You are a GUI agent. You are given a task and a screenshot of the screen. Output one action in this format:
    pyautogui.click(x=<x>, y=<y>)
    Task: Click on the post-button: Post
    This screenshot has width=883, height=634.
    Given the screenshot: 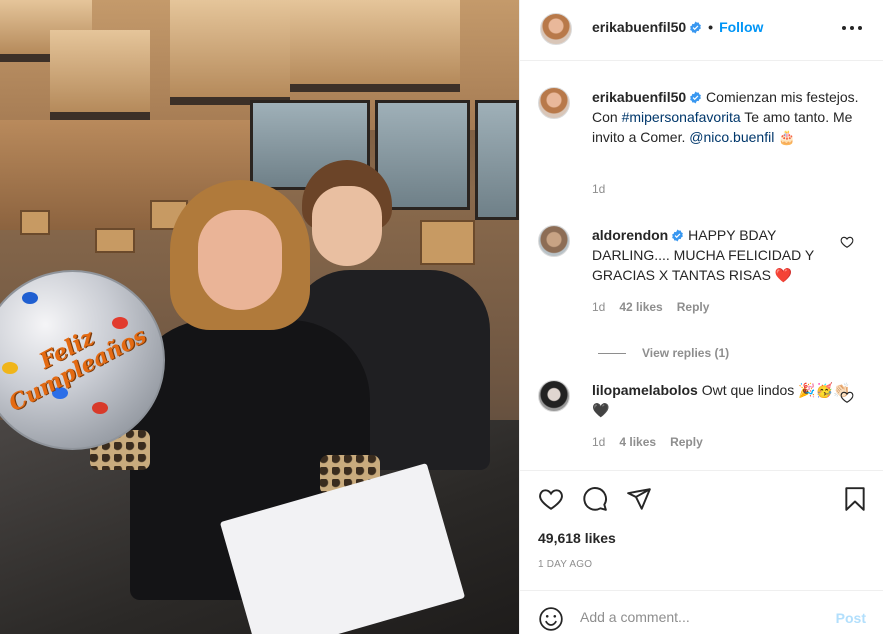 What is the action you would take?
    pyautogui.click(x=851, y=618)
    